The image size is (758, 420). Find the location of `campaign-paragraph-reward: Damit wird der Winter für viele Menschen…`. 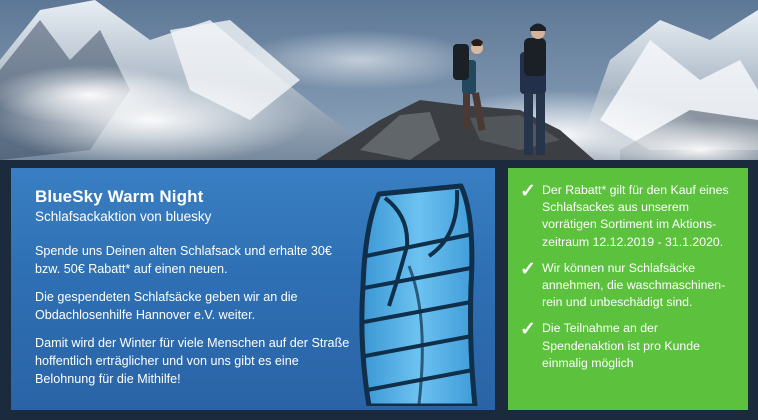

campaign-paragraph-reward: Damit wird der Winter für viele Menschen… is located at coordinates (192, 361).